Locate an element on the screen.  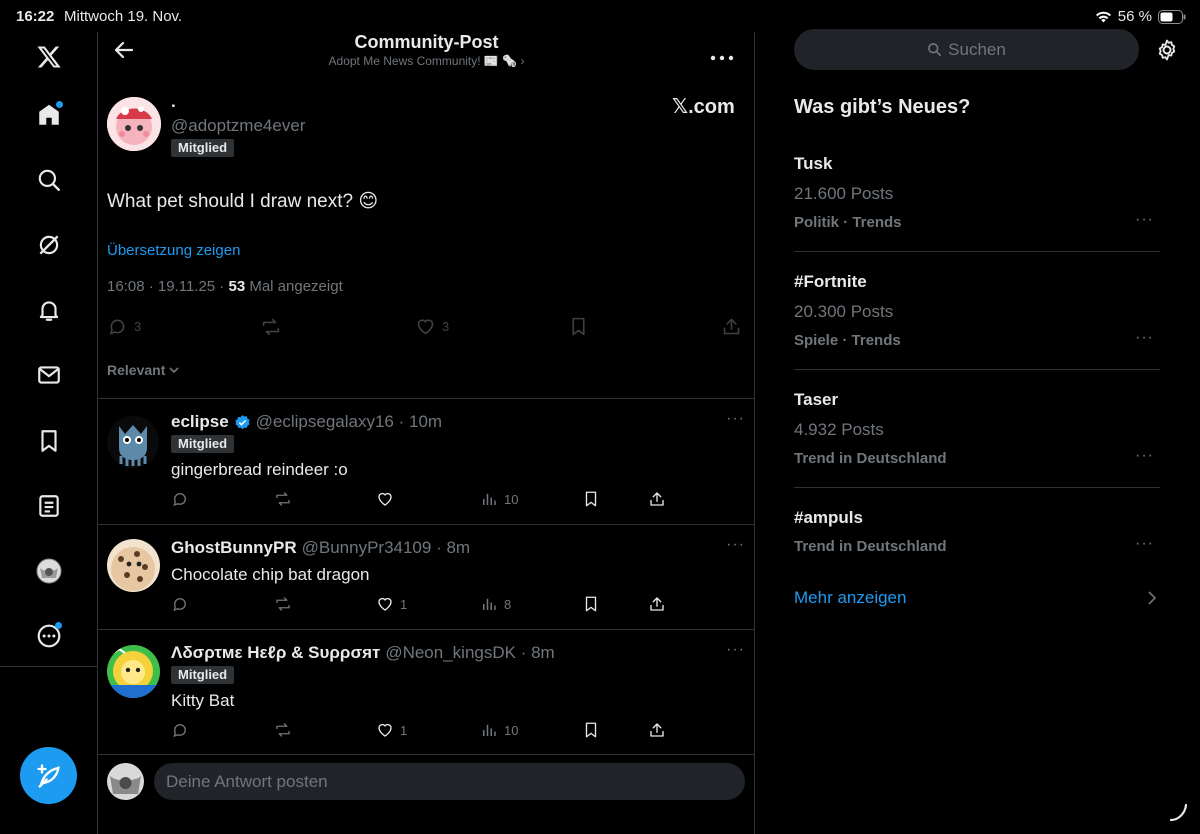
reply-author-name: Λδσρτмε Hεℓρ & Sυρρσят is located at coordinates (275, 653).